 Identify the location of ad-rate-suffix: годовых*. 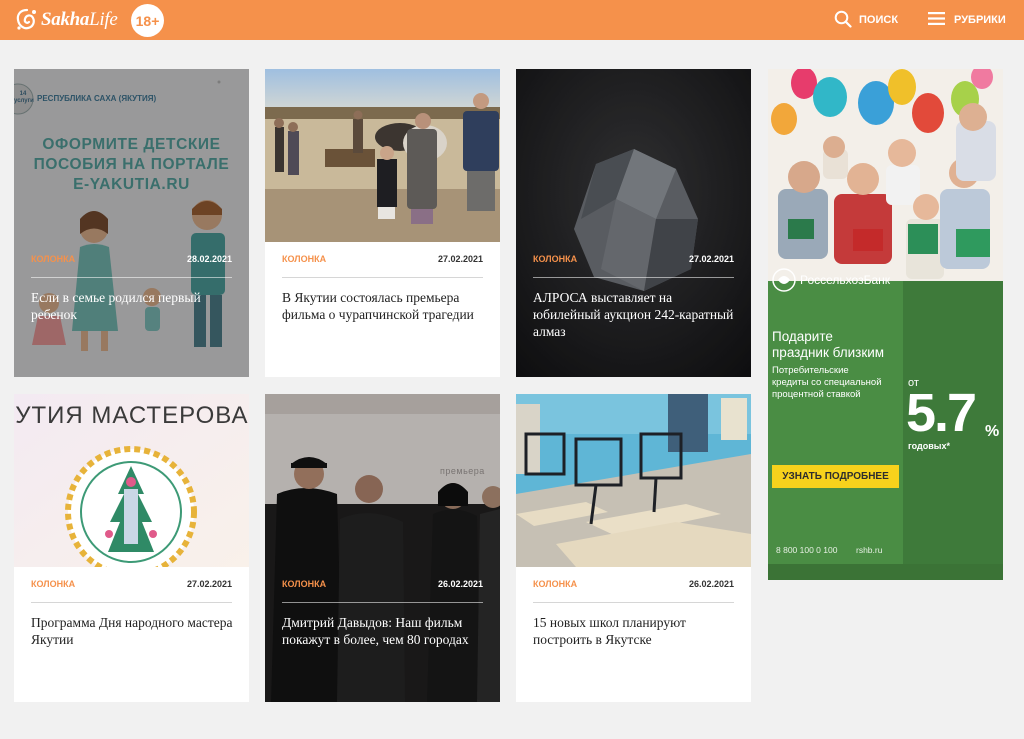
(929, 446).